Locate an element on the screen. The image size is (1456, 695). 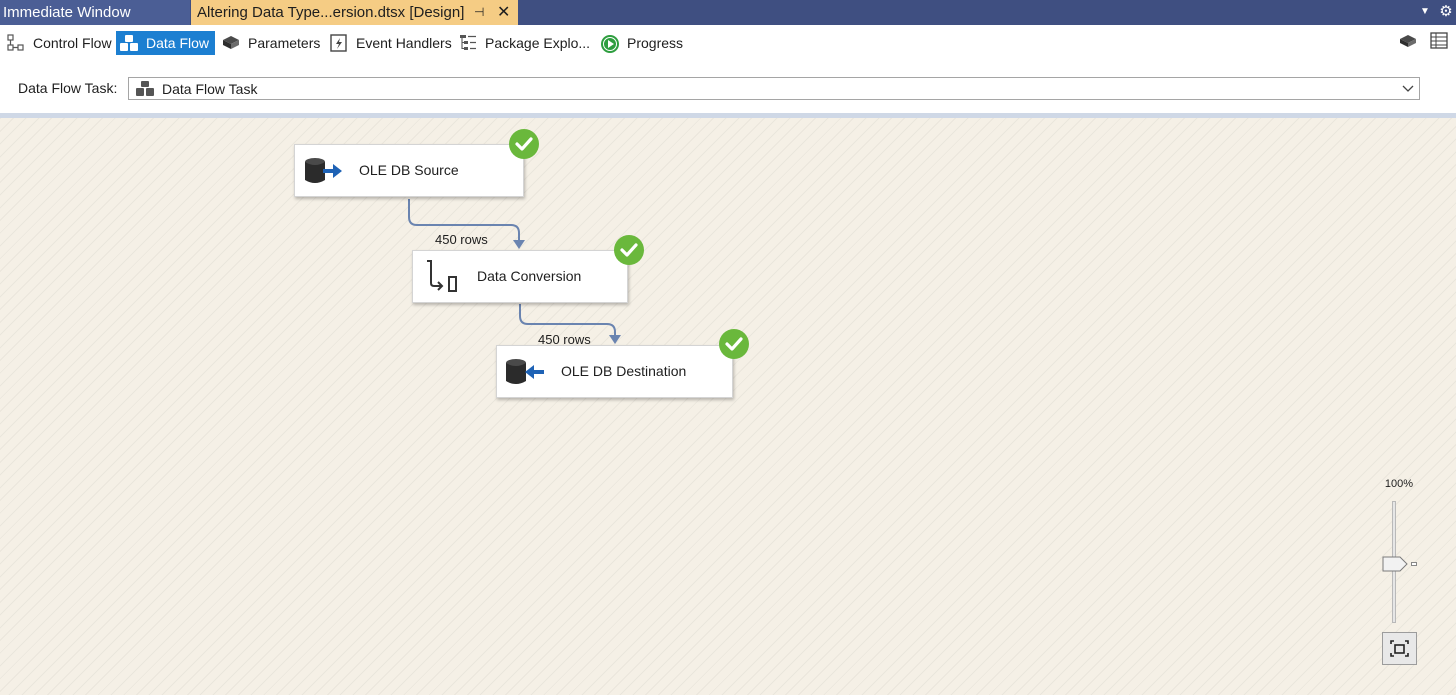
pin-icon: ⊣ is located at coordinates (479, 12).